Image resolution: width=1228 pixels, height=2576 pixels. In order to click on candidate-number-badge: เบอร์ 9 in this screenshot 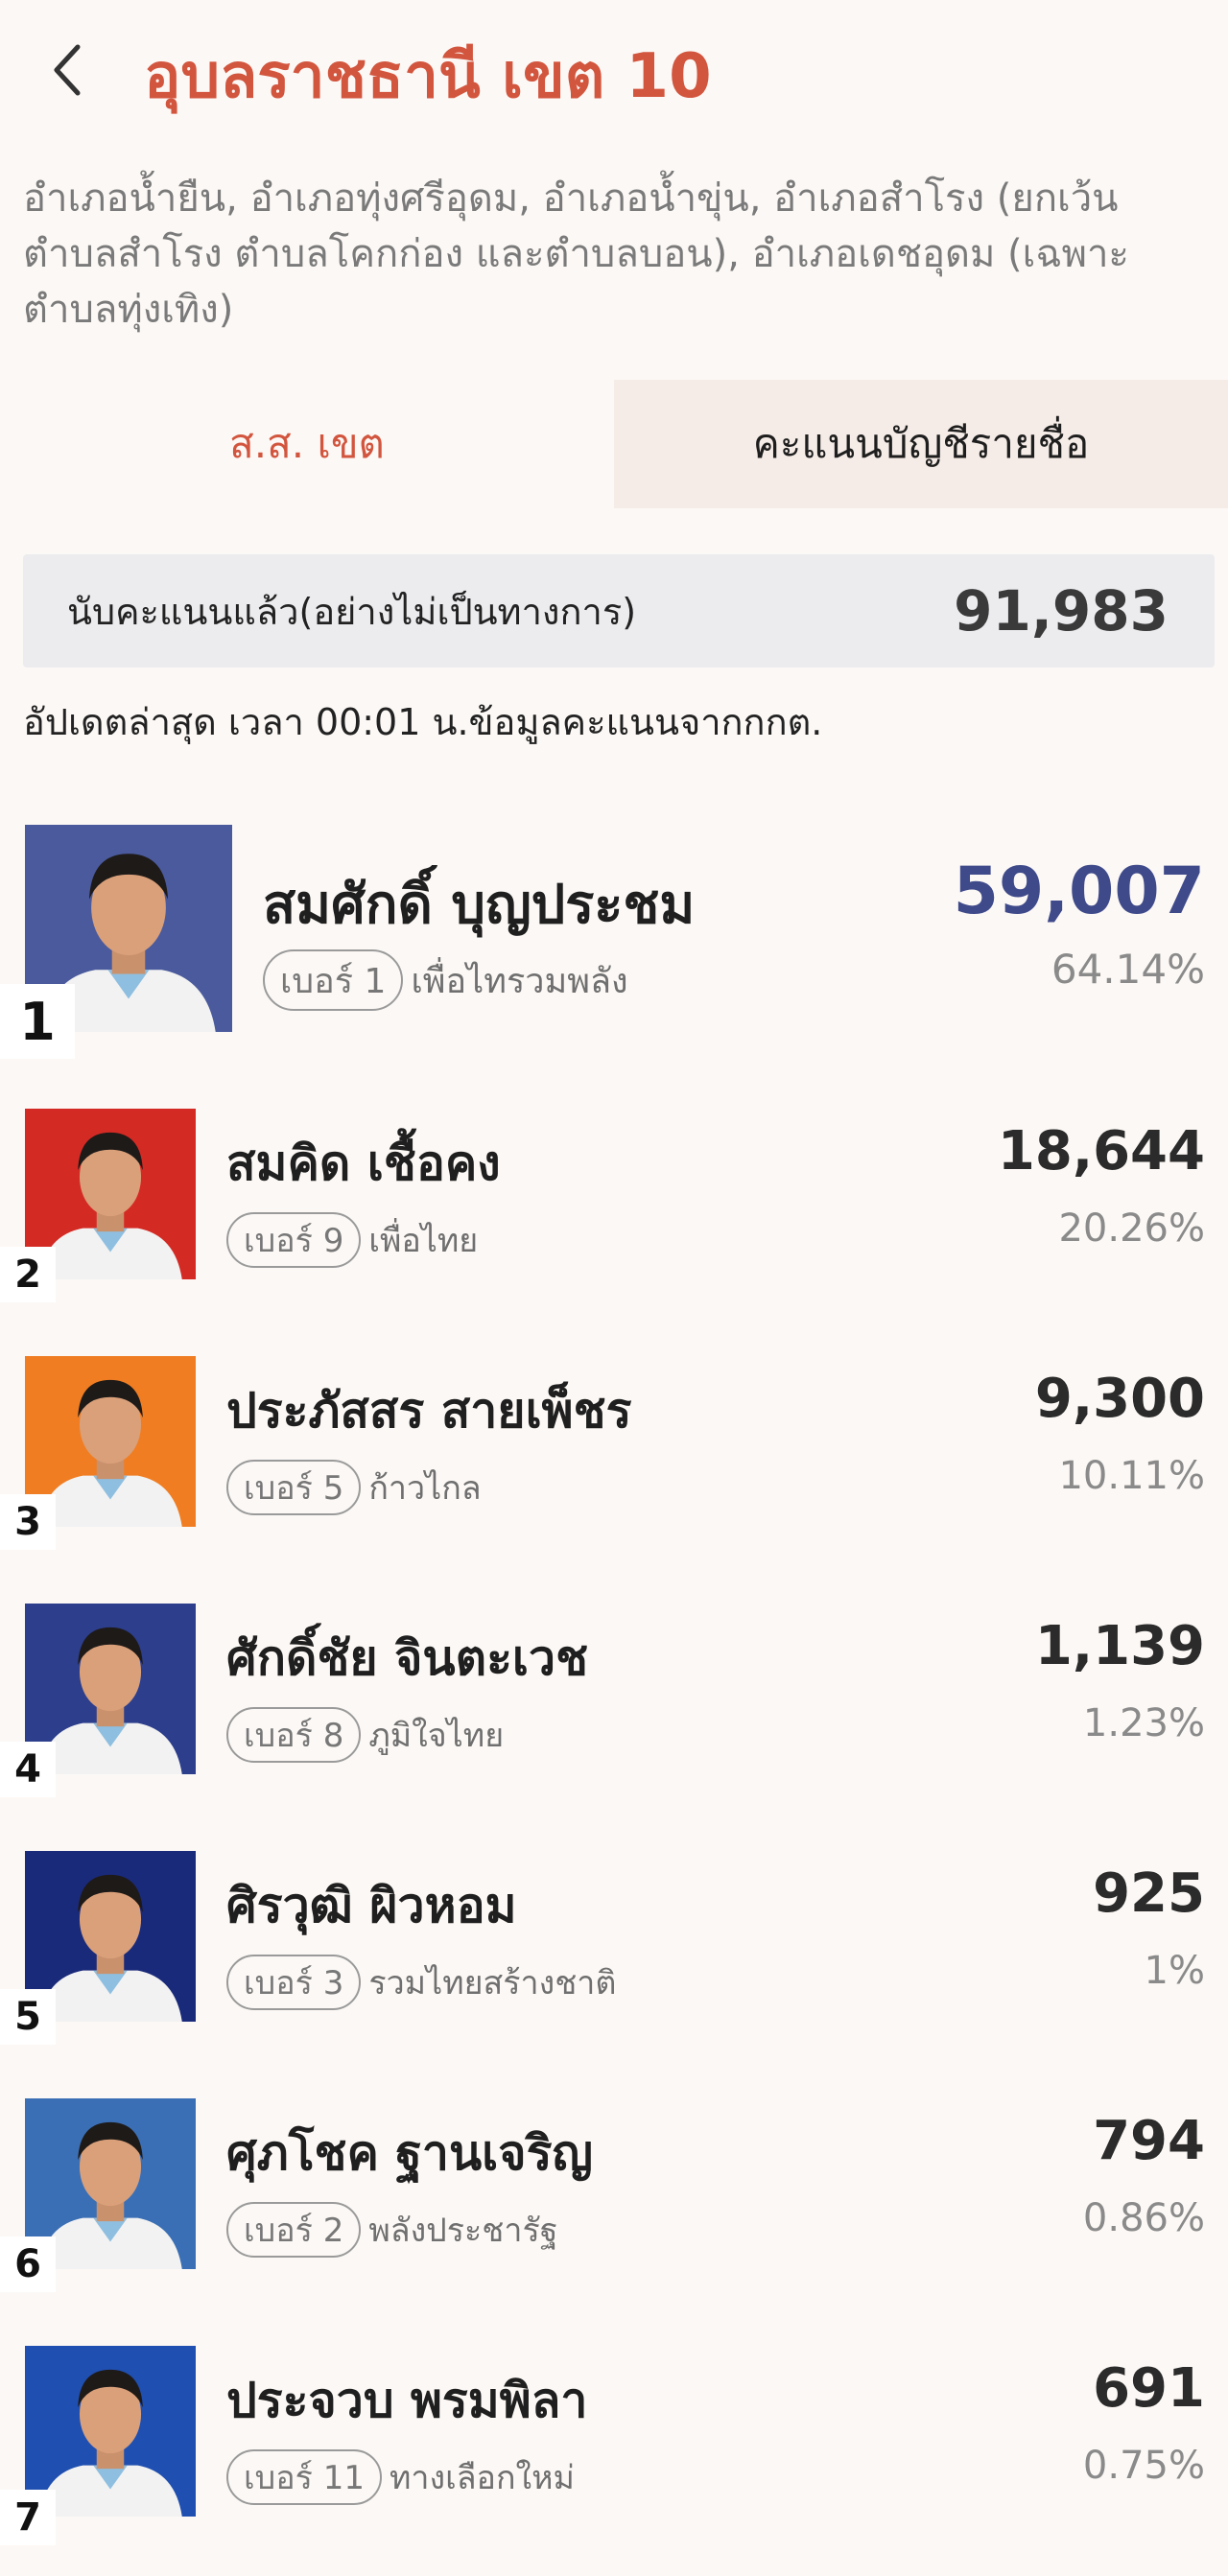, I will do `click(294, 1240)`.